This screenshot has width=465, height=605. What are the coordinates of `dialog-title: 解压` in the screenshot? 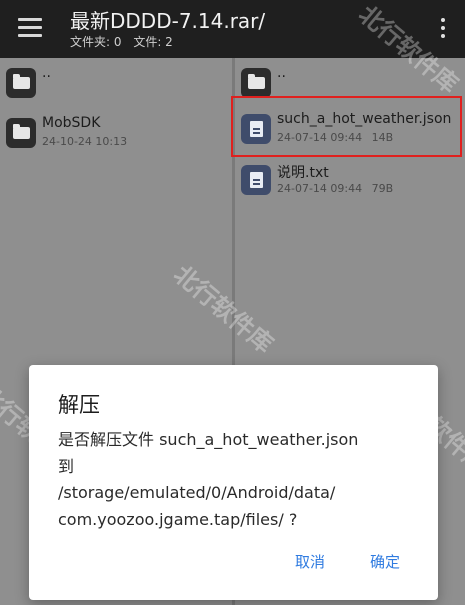 It's located at (79, 405).